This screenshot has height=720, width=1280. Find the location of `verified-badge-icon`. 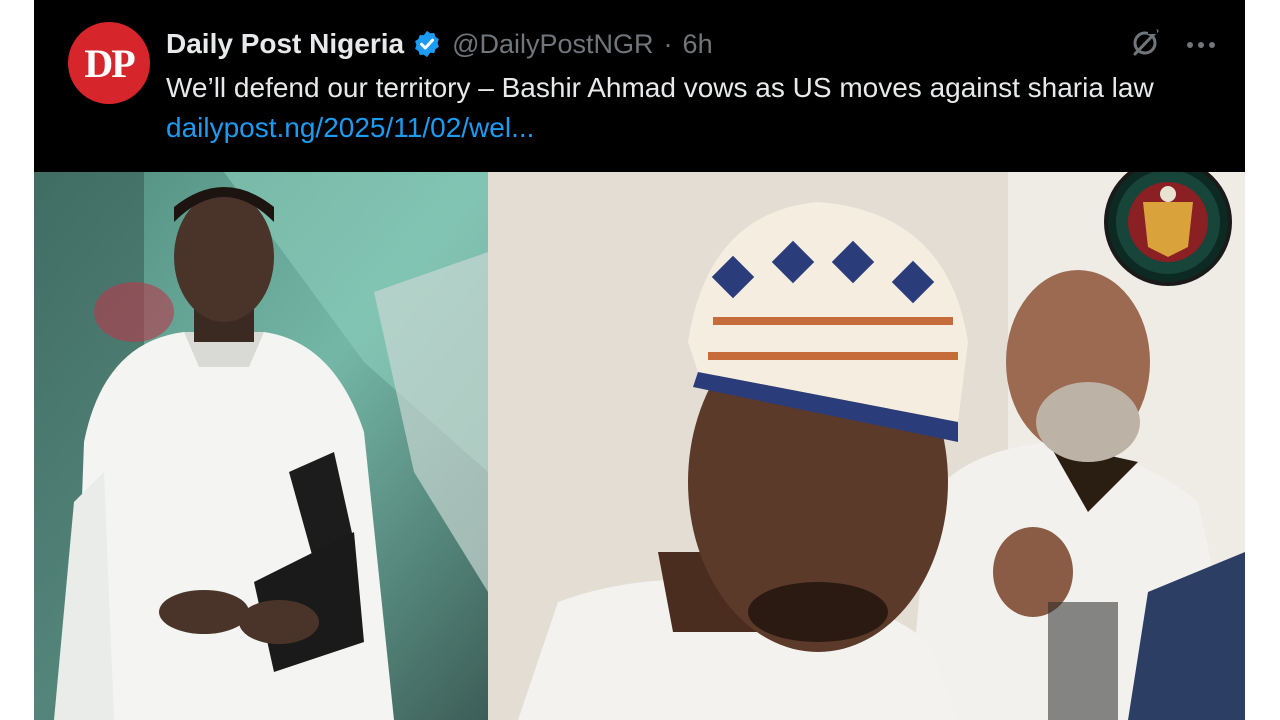

verified-badge-icon is located at coordinates (427, 44).